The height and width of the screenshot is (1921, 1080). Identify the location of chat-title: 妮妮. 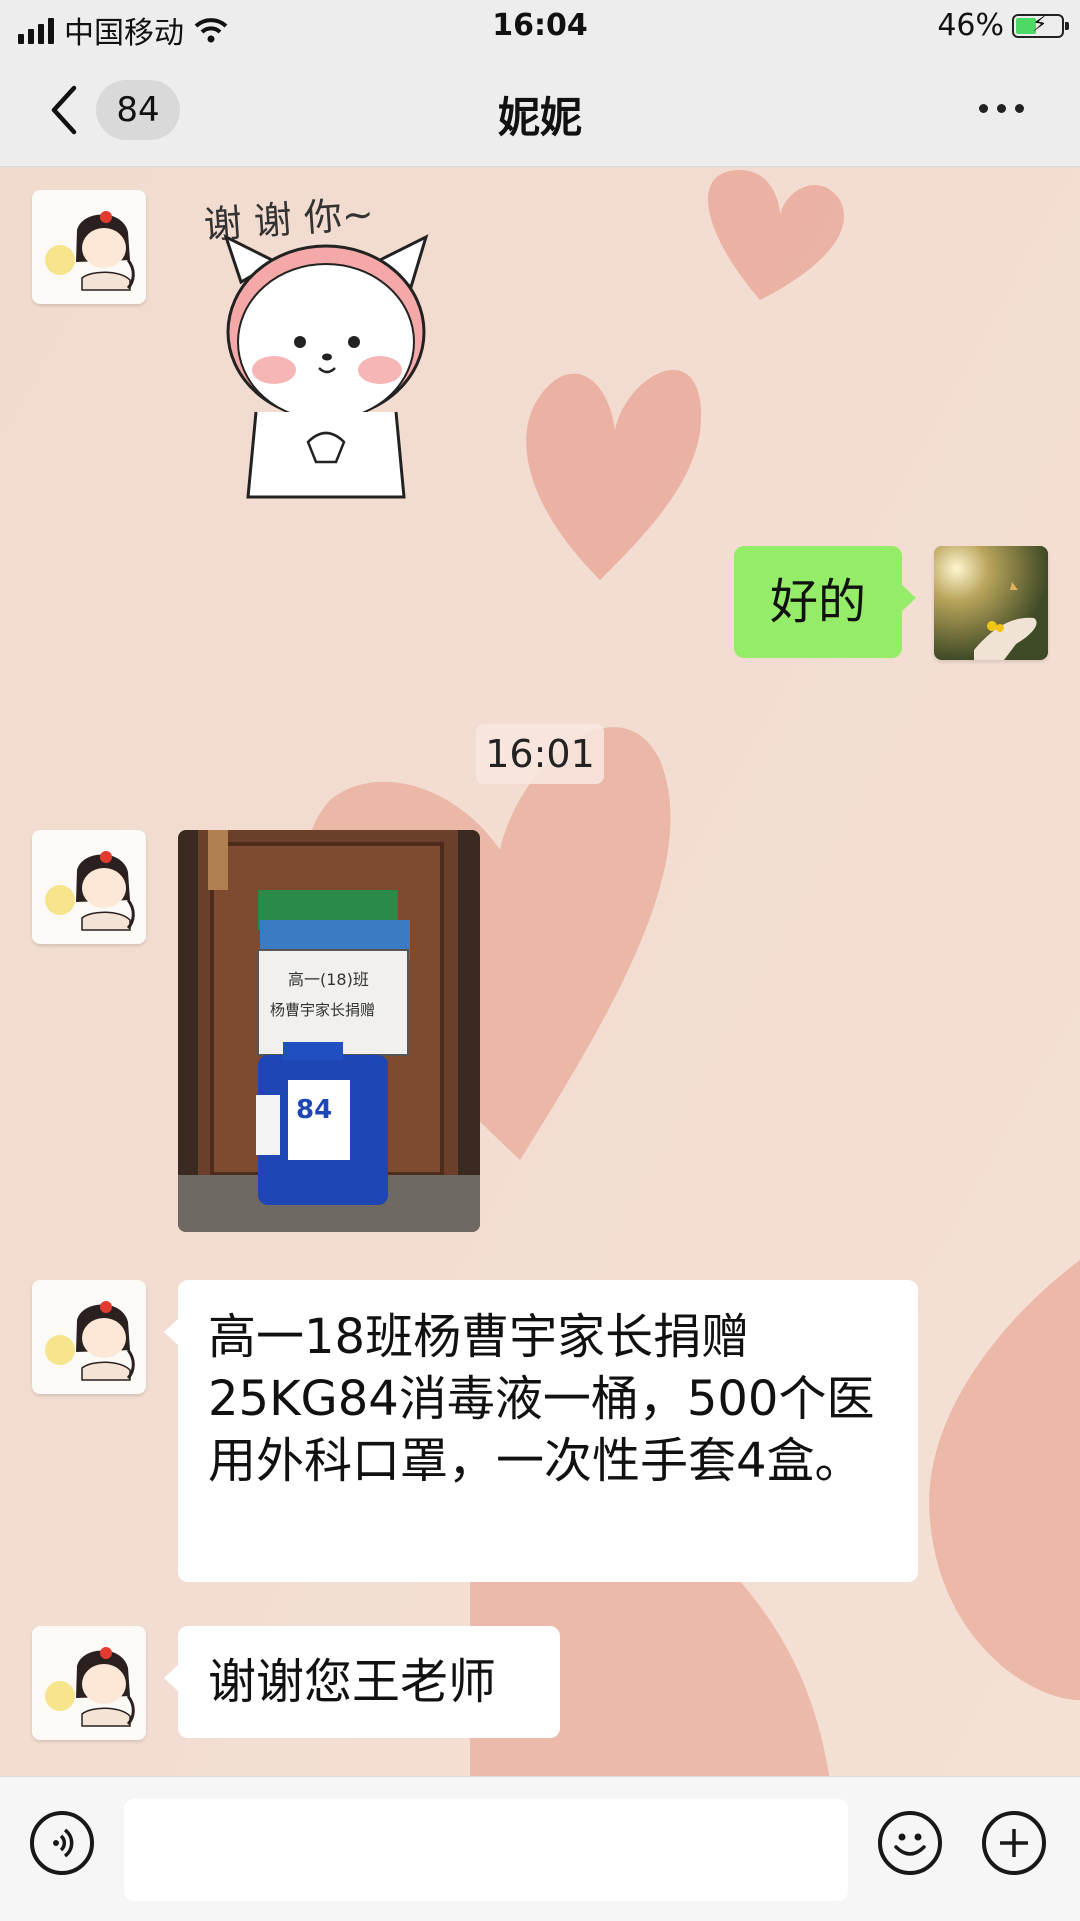
(539, 117).